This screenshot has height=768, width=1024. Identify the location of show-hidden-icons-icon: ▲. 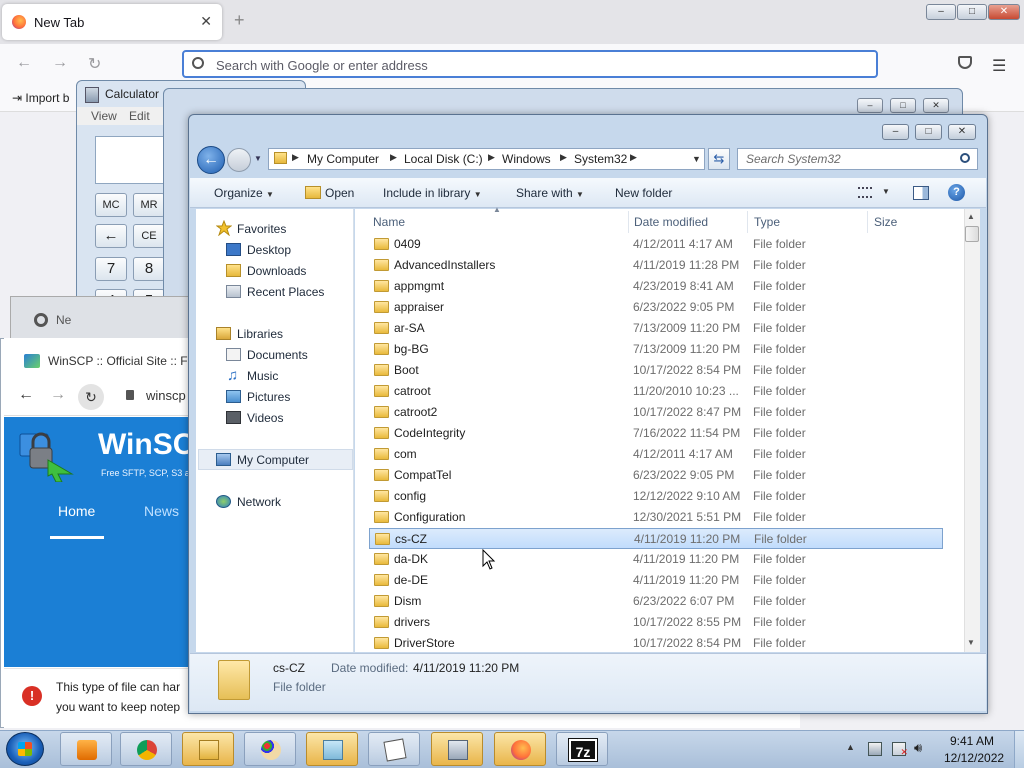
(850, 747).